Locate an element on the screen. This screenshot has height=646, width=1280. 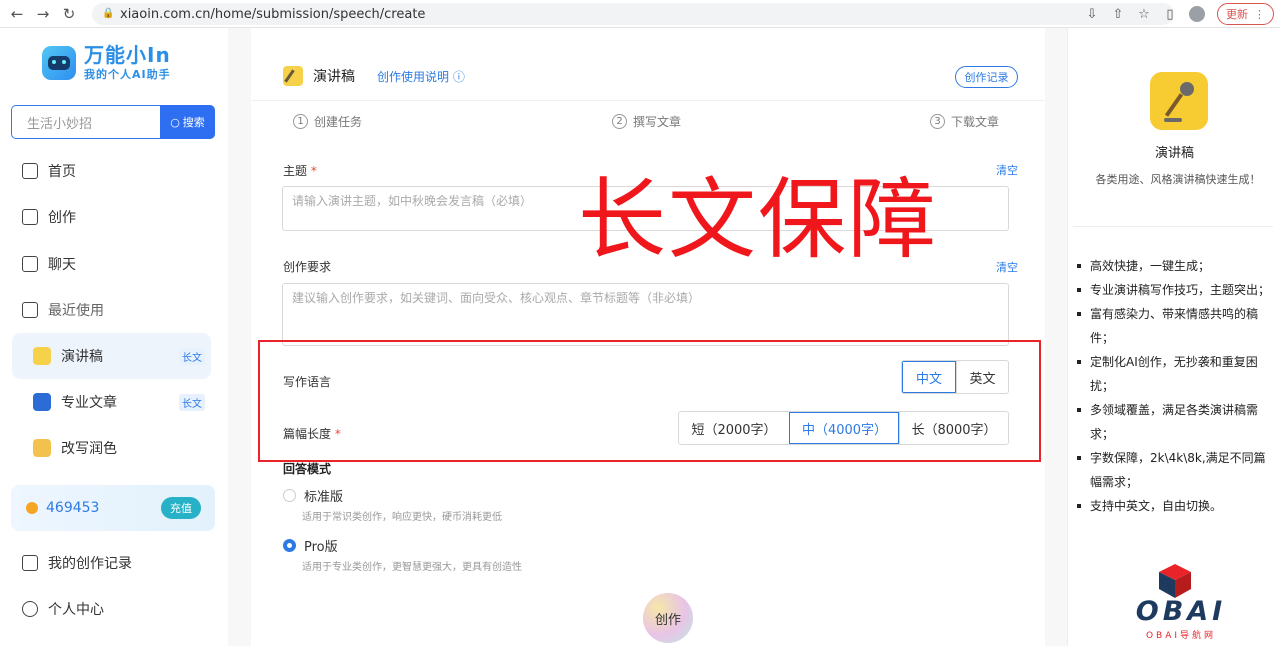
sidepanel-icon: ▯ is located at coordinates (1170, 14).